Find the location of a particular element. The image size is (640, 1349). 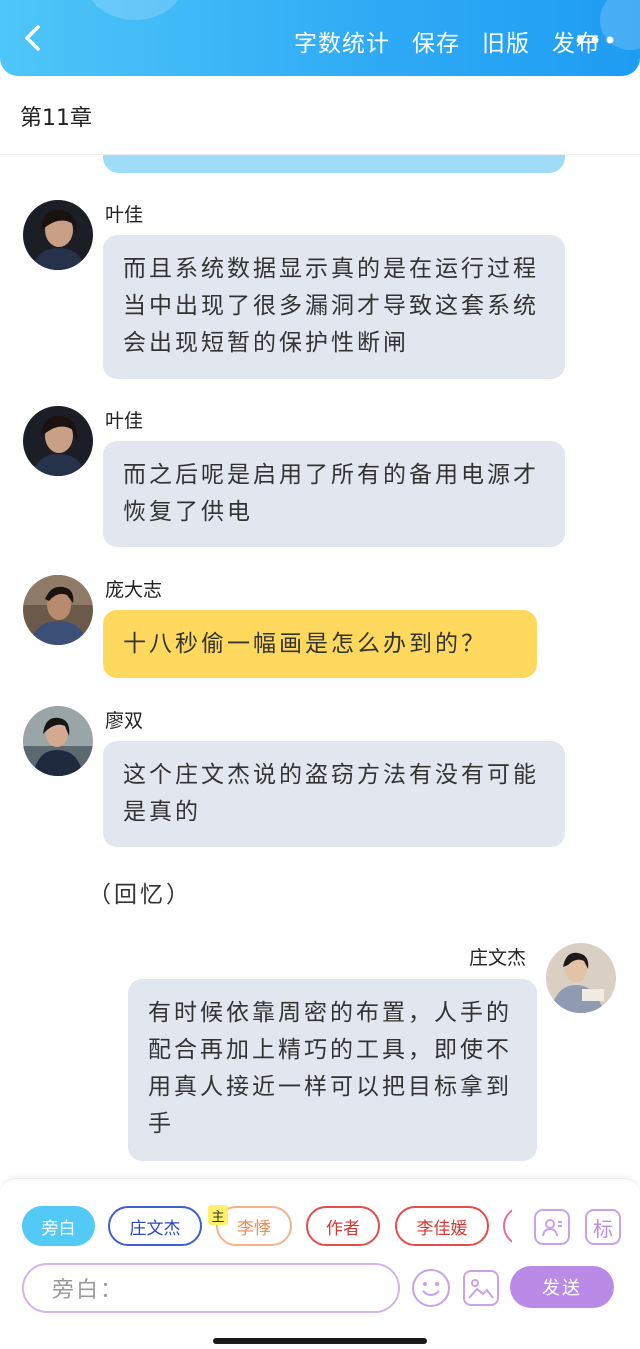

send-button: 发送 is located at coordinates (562, 1287).